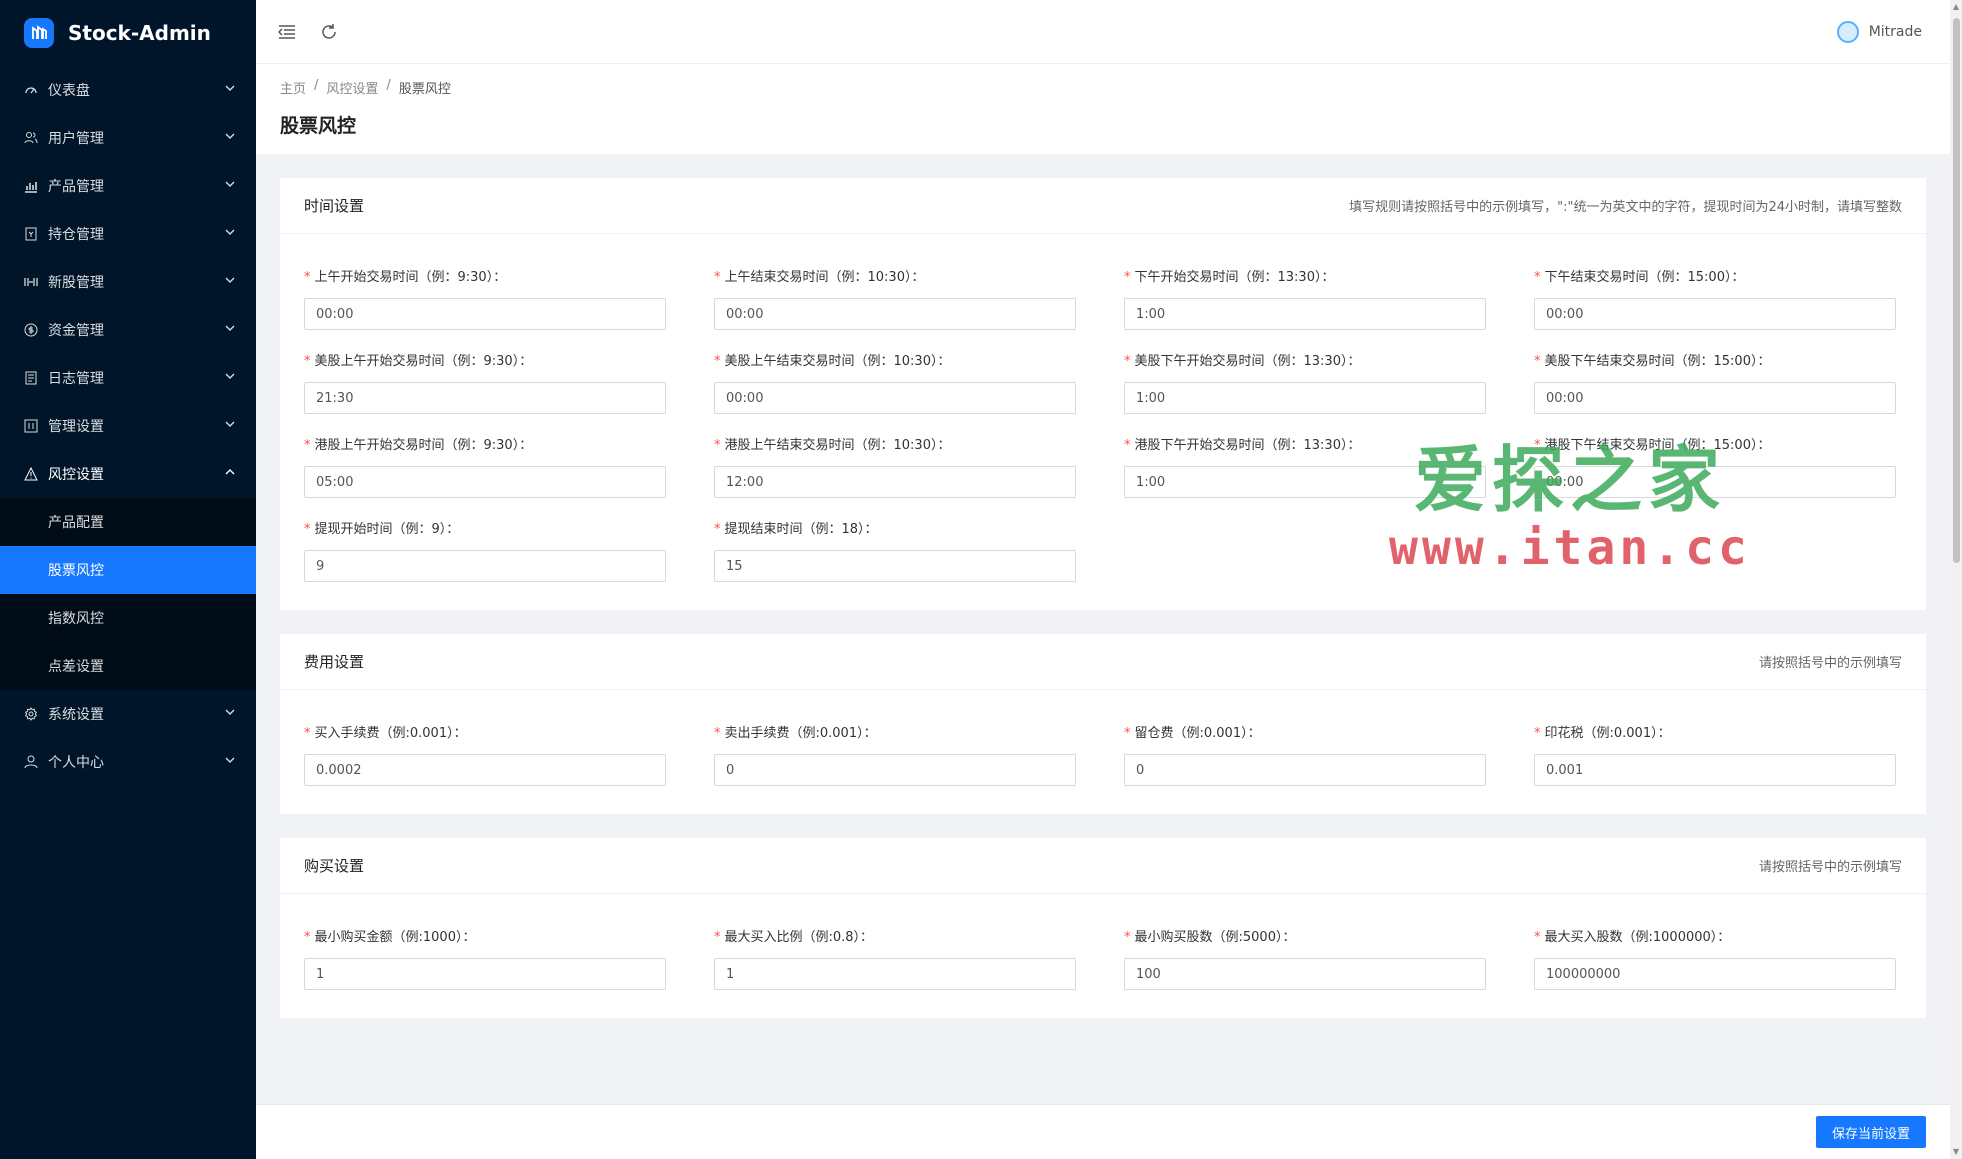  Describe the element at coordinates (382, 529) in the screenshot. I see `field-label: * 提现开始时间（例：9）：` at that location.